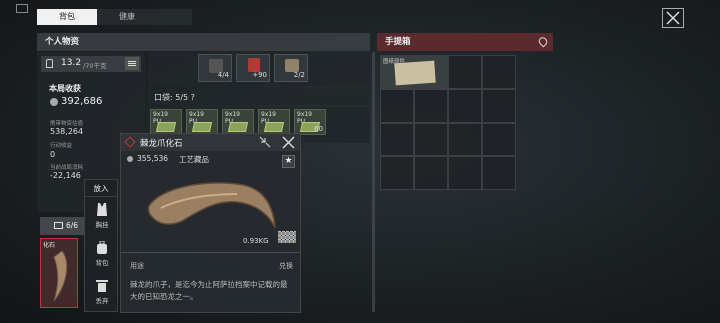 This screenshot has height=323, width=720. I want to click on selected-item-slot: 化石, so click(59, 273).